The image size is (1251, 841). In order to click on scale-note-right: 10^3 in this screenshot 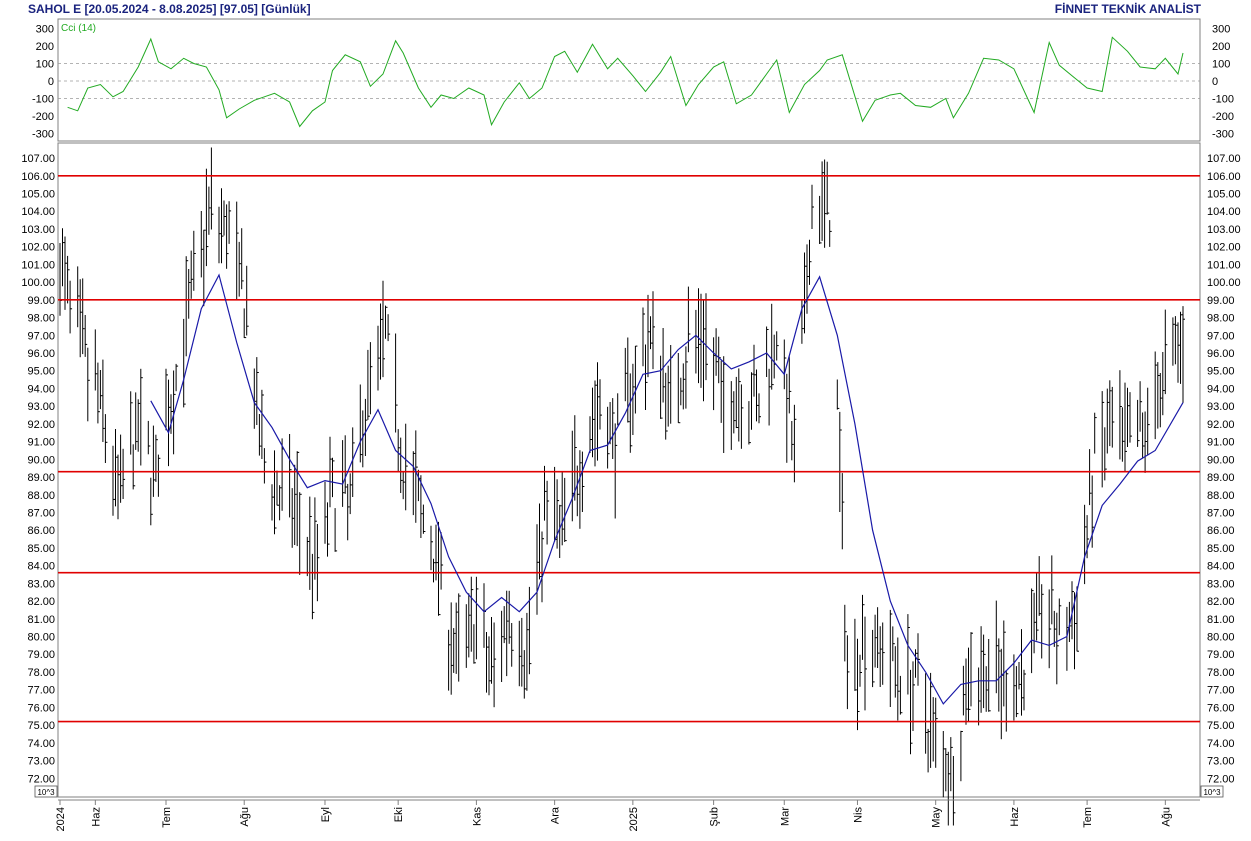, I will do `click(1212, 792)`.